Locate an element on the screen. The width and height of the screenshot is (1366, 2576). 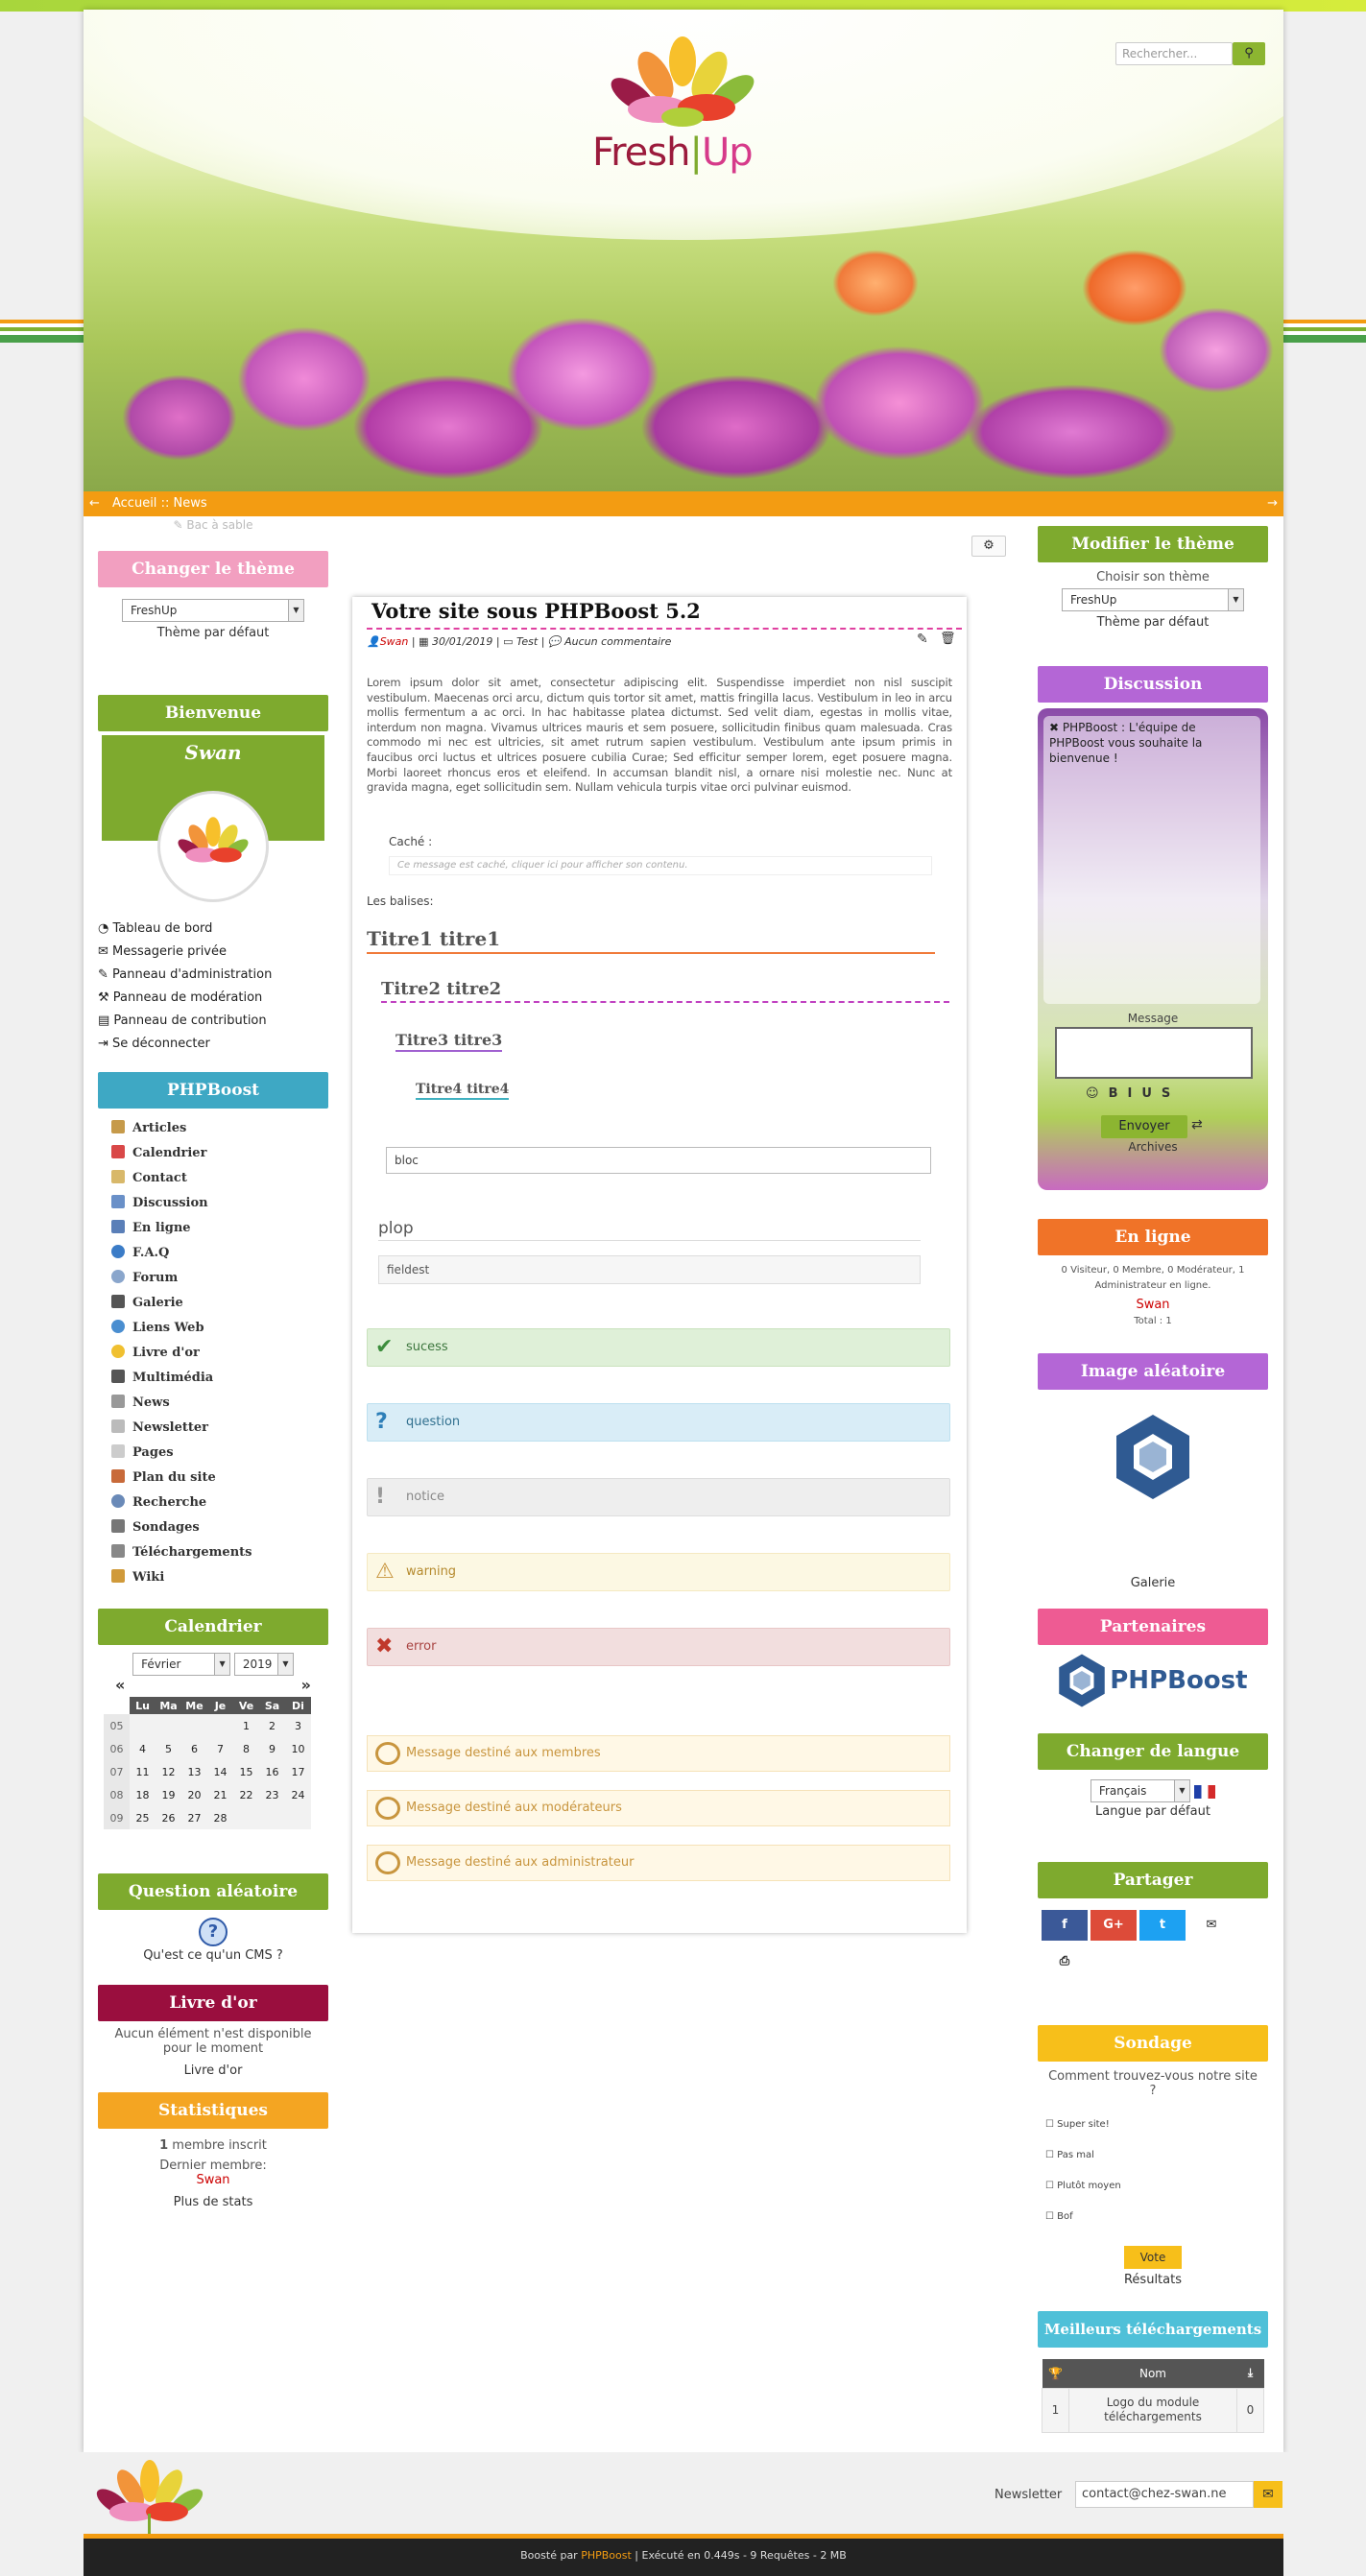
chat-send-button: Envoyer is located at coordinates (1144, 1126).